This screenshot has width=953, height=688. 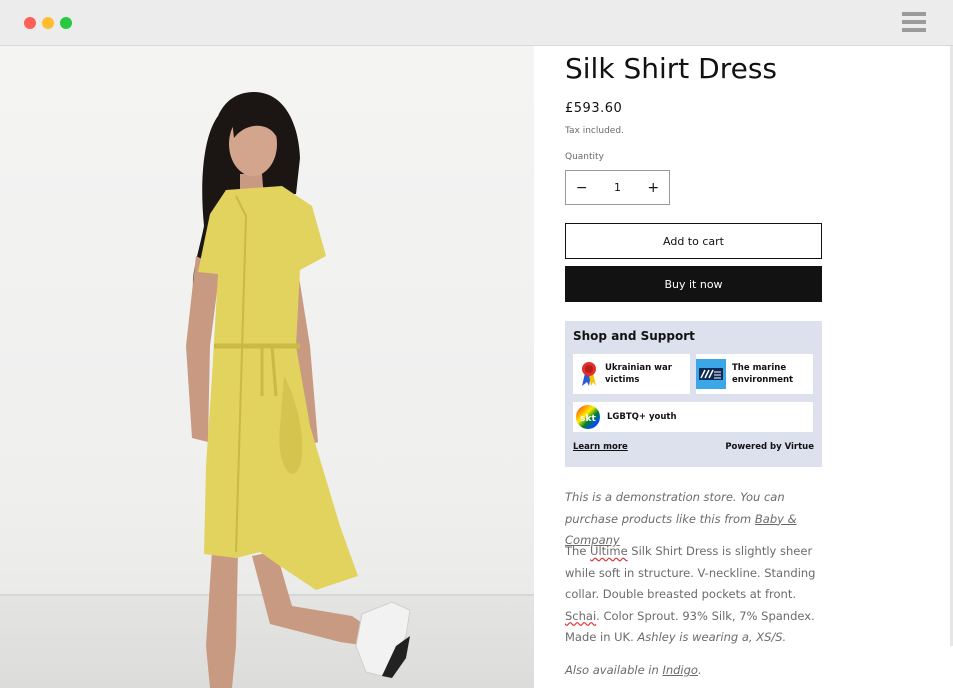 I want to click on product-price: £593.60, so click(x=594, y=108).